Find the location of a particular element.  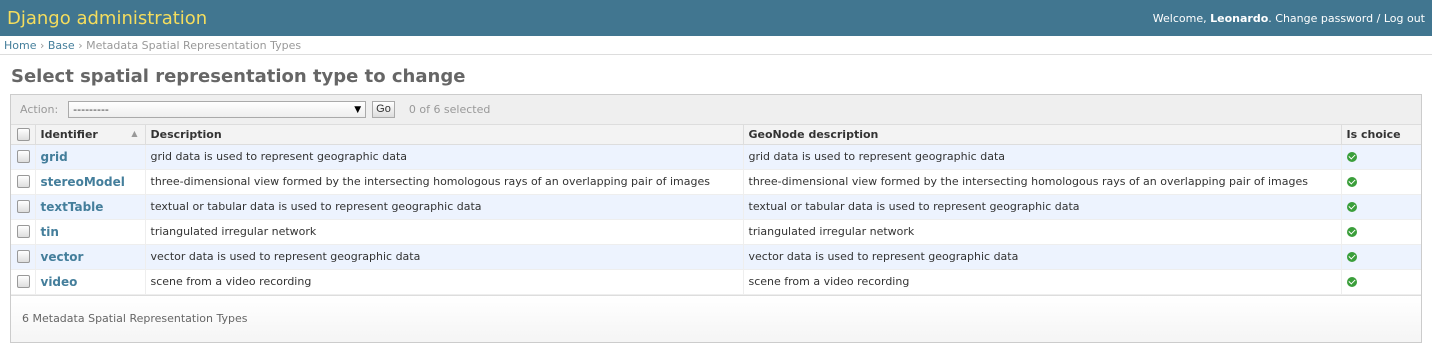

site-name: Django administration is located at coordinates (107, 18).